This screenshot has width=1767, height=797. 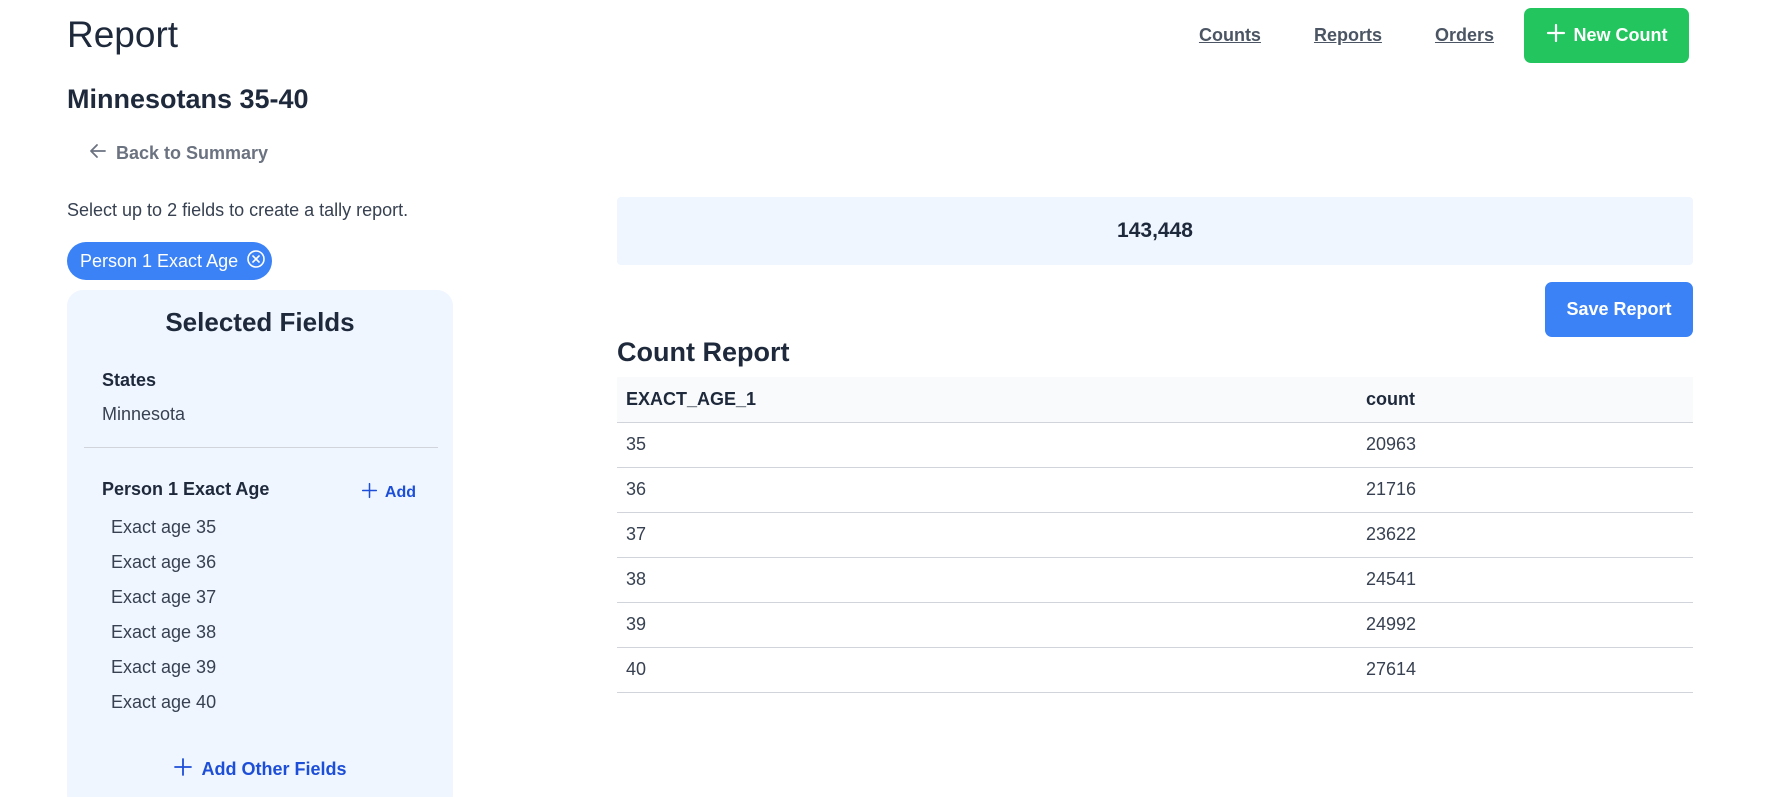 What do you see at coordinates (256, 261) in the screenshot?
I see `remove-circle-icon` at bounding box center [256, 261].